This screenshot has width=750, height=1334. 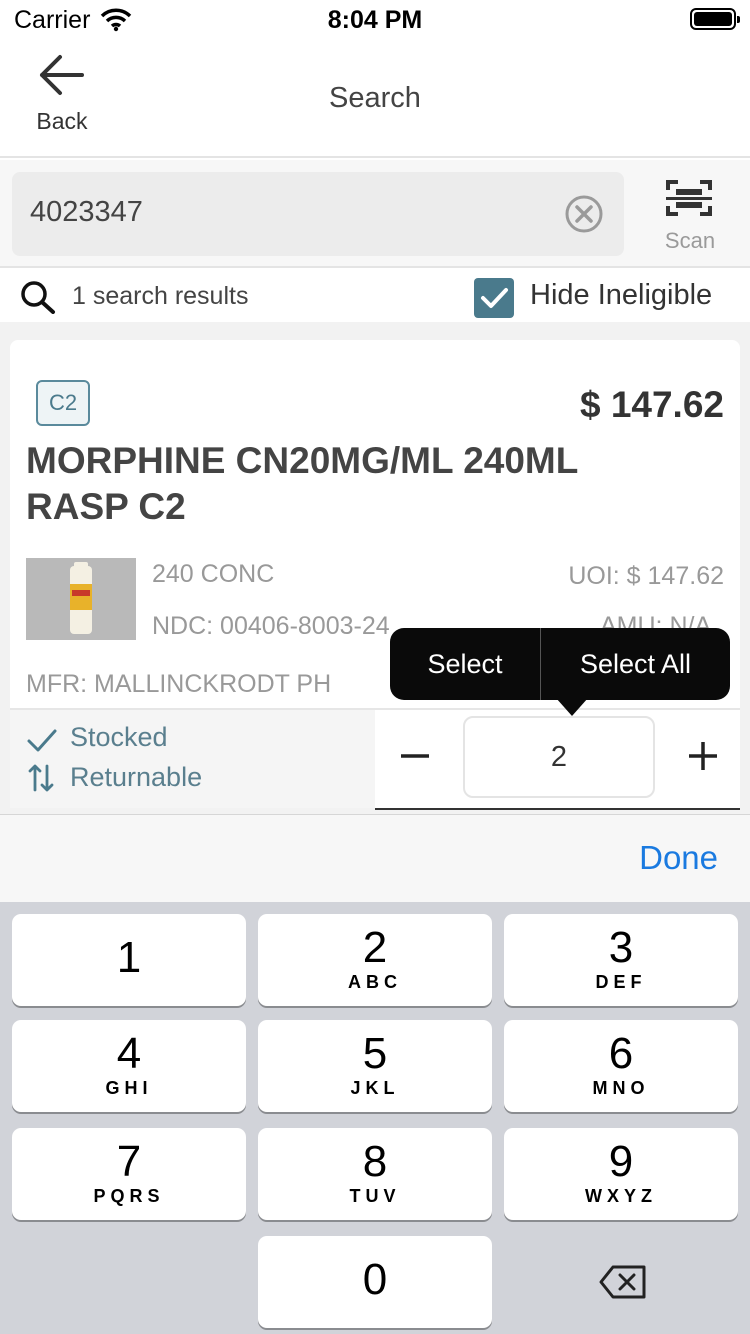 I want to click on quantity-stepper: 2, so click(x=557, y=760).